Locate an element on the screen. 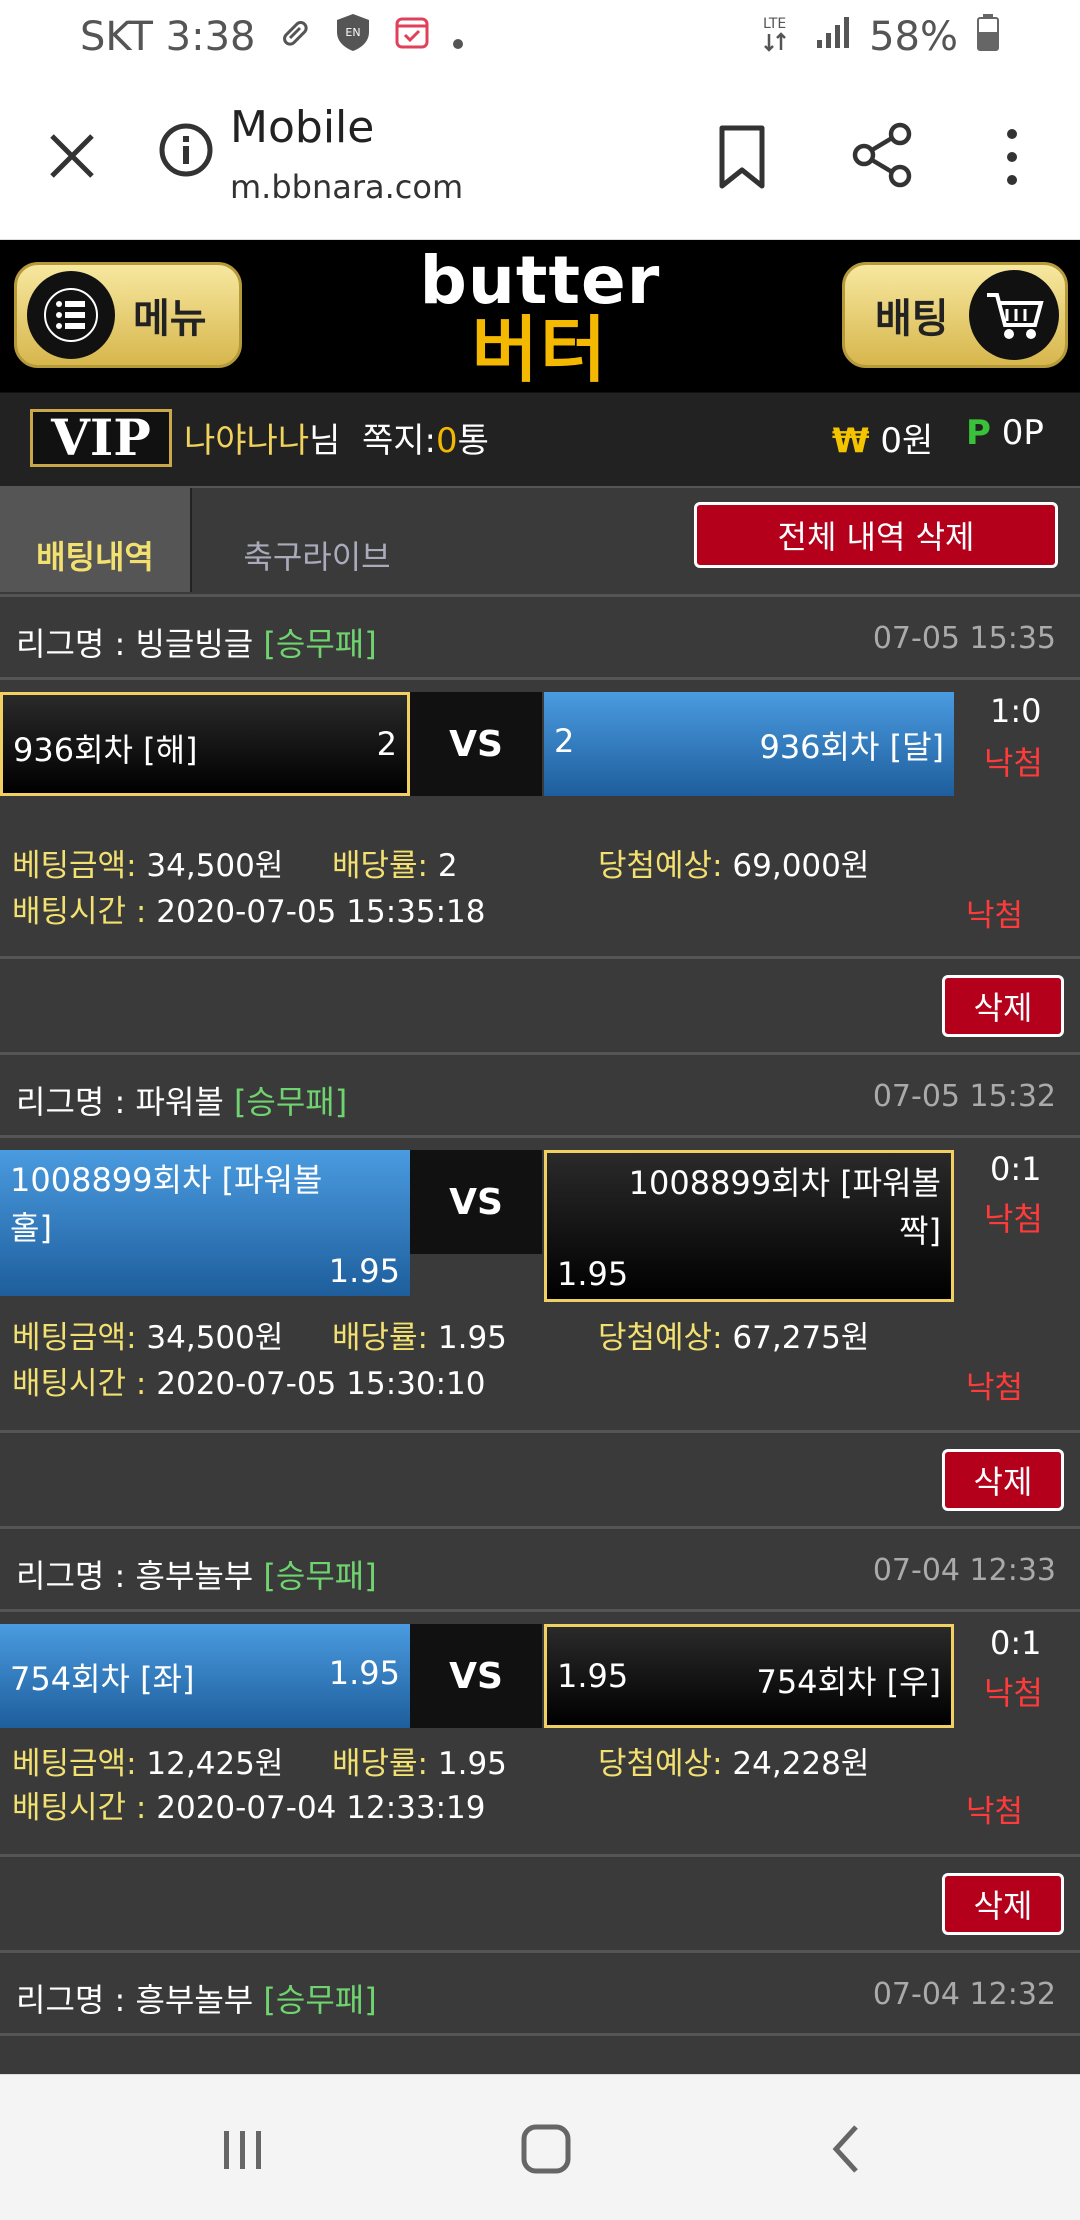 The width and height of the screenshot is (1080, 2220). home-team-box: 754회차 [좌] 1.95 is located at coordinates (205, 1676).